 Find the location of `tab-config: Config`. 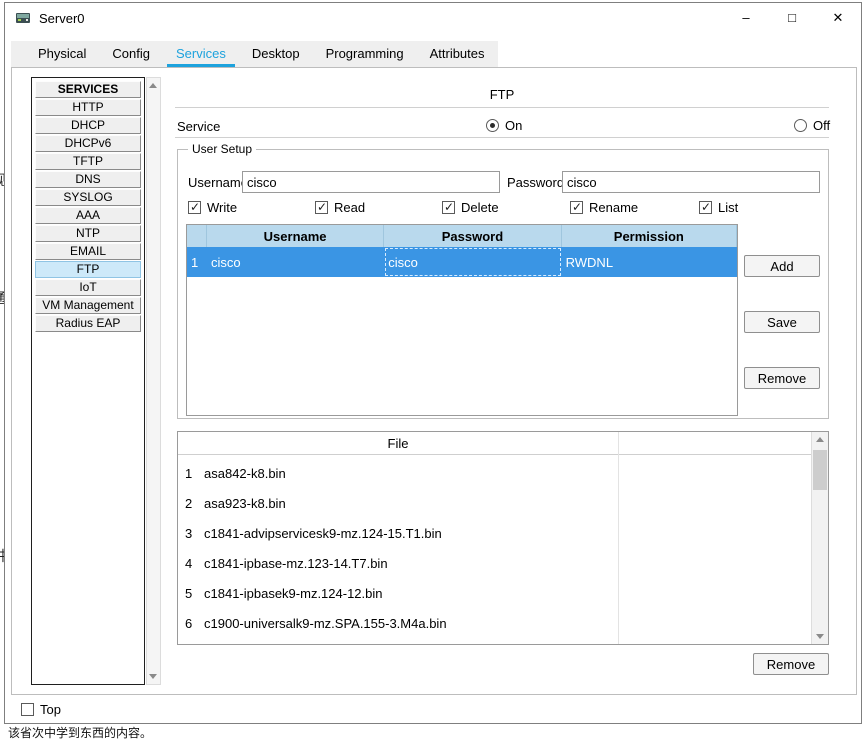

tab-config: Config is located at coordinates (131, 54).